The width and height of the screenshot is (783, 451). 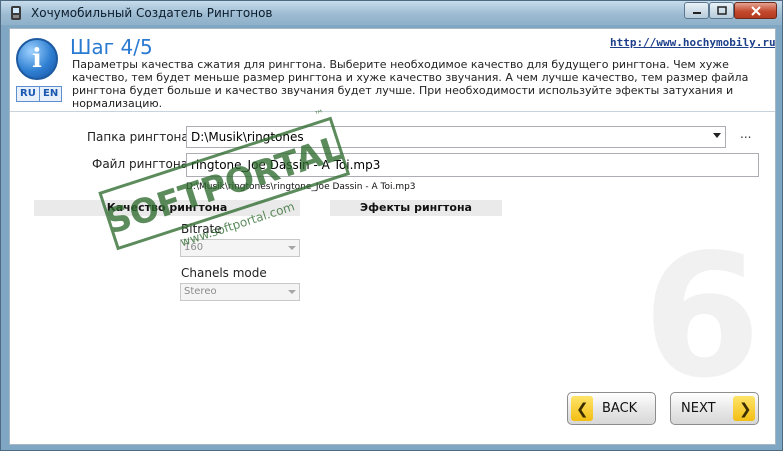 What do you see at coordinates (416, 208) in the screenshot?
I see `effects-section-header: Эфекты рингтона` at bounding box center [416, 208].